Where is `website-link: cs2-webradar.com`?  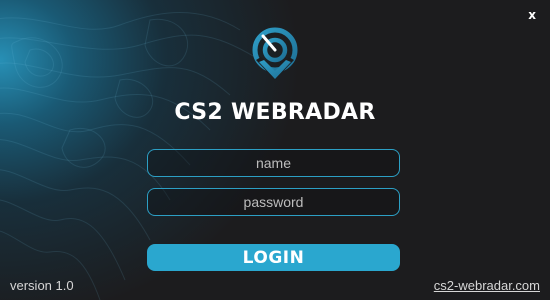 website-link: cs2-webradar.com is located at coordinates (487, 285).